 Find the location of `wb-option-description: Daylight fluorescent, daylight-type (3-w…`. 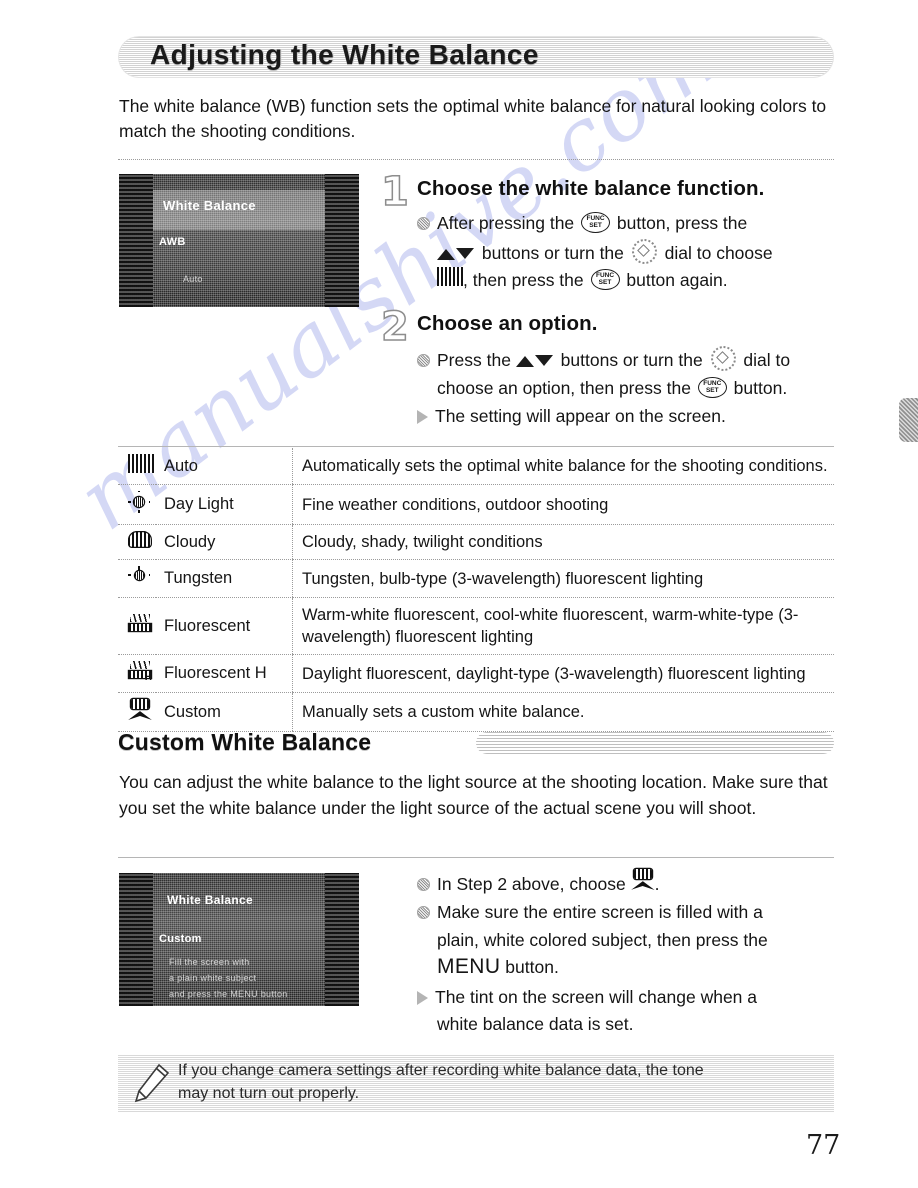

wb-option-description: Daylight fluorescent, daylight-type (3-w… is located at coordinates (563, 673).